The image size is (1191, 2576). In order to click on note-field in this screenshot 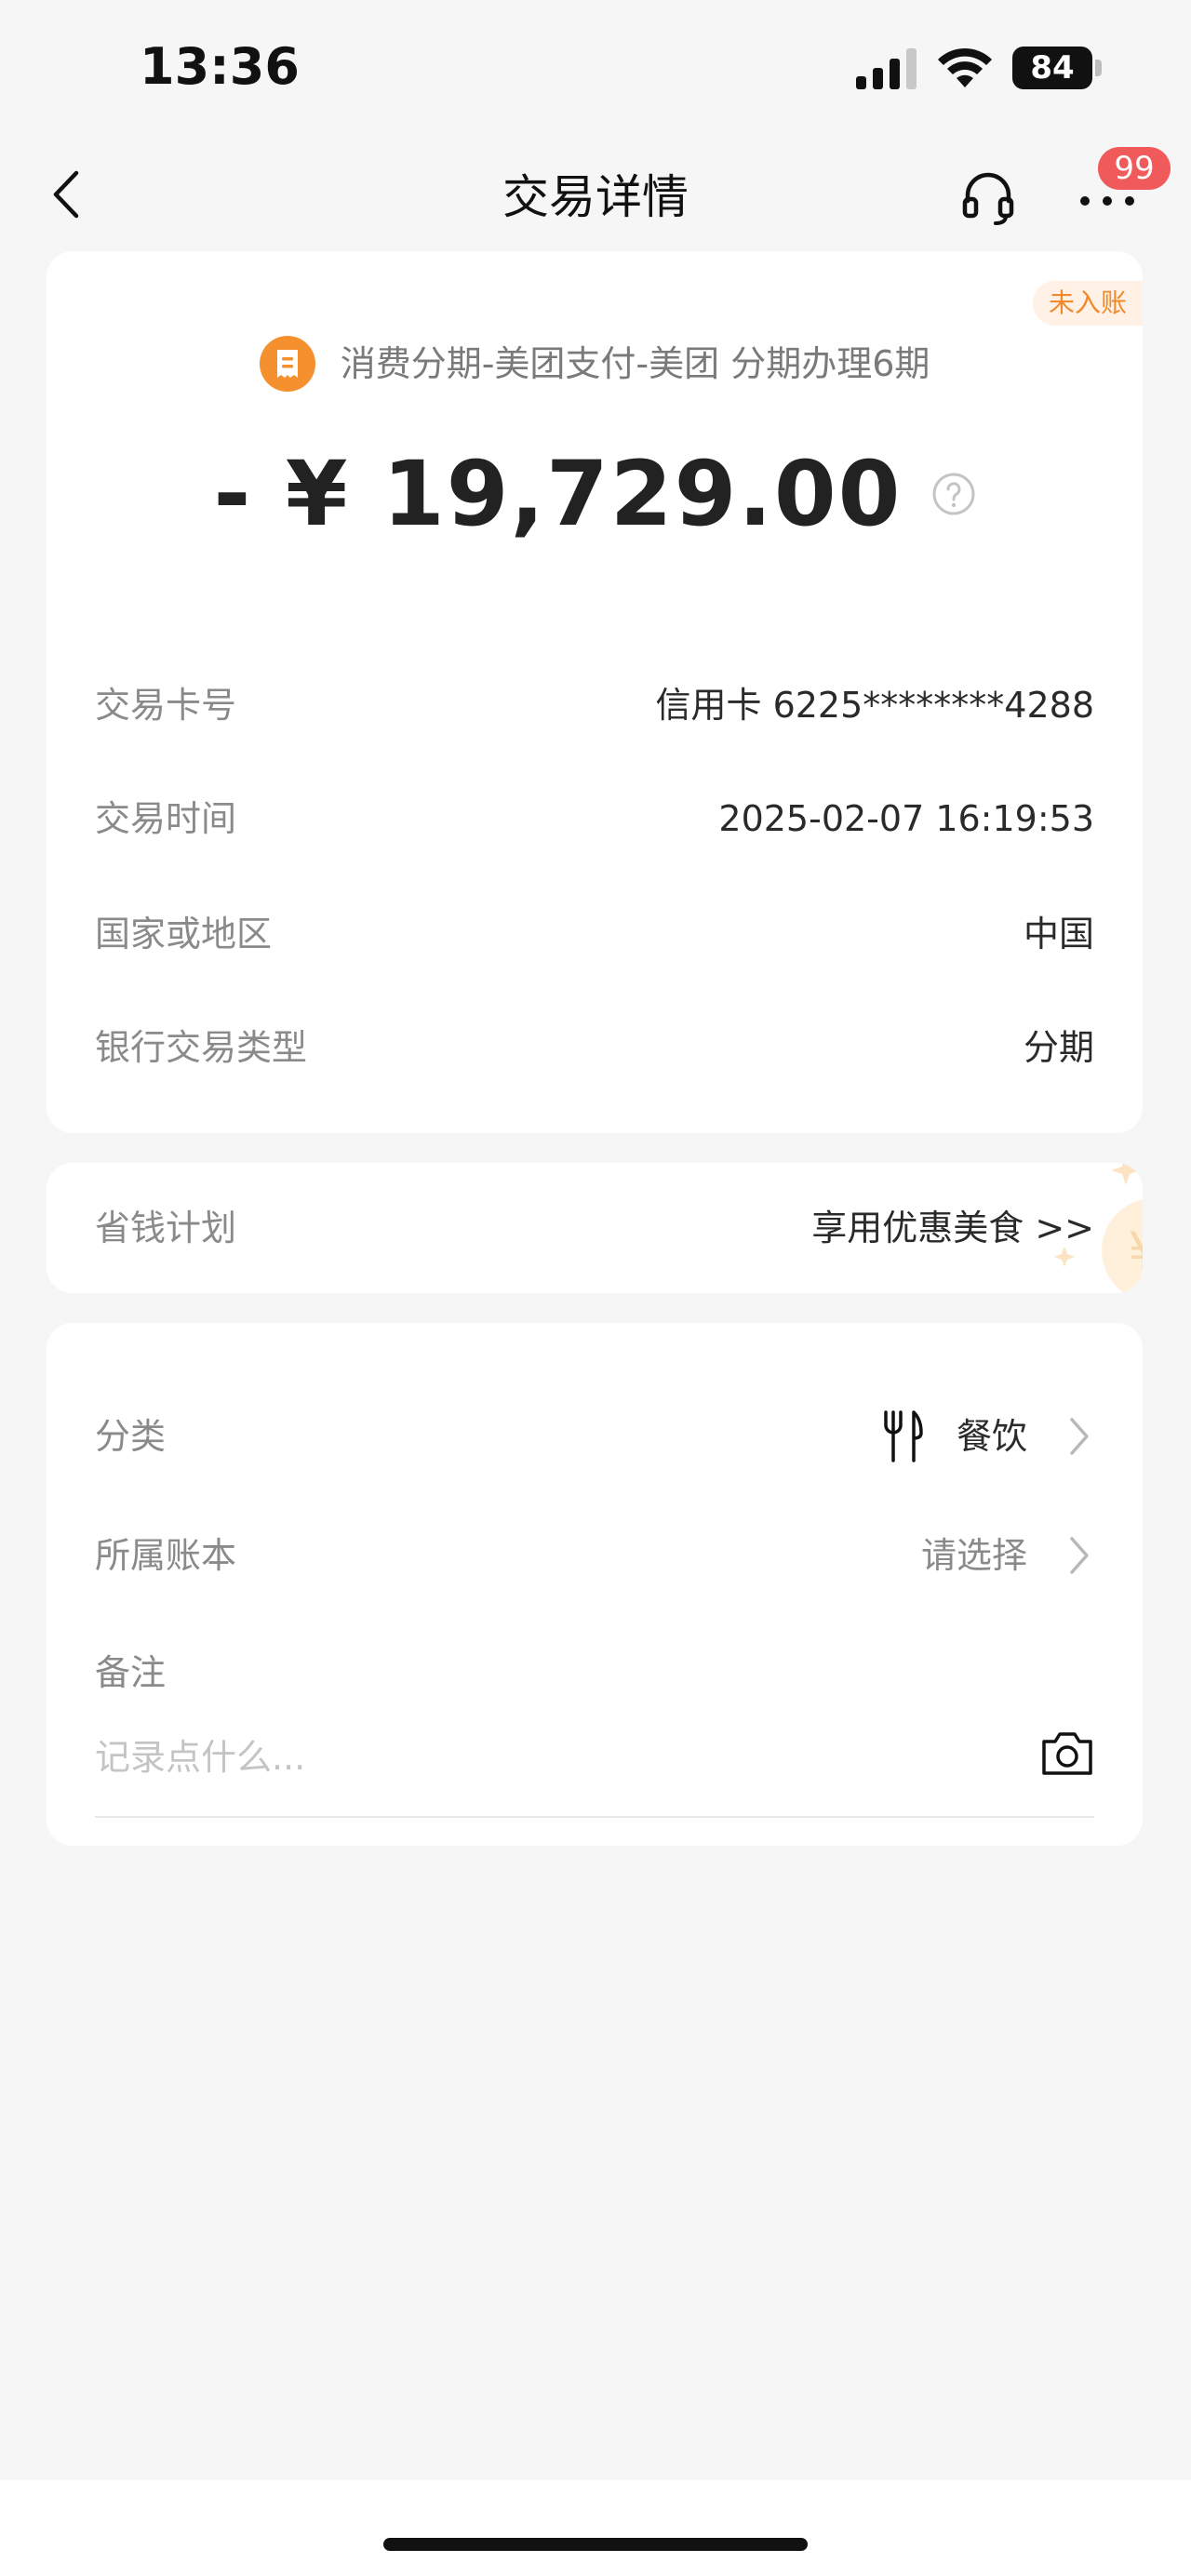, I will do `click(594, 1760)`.